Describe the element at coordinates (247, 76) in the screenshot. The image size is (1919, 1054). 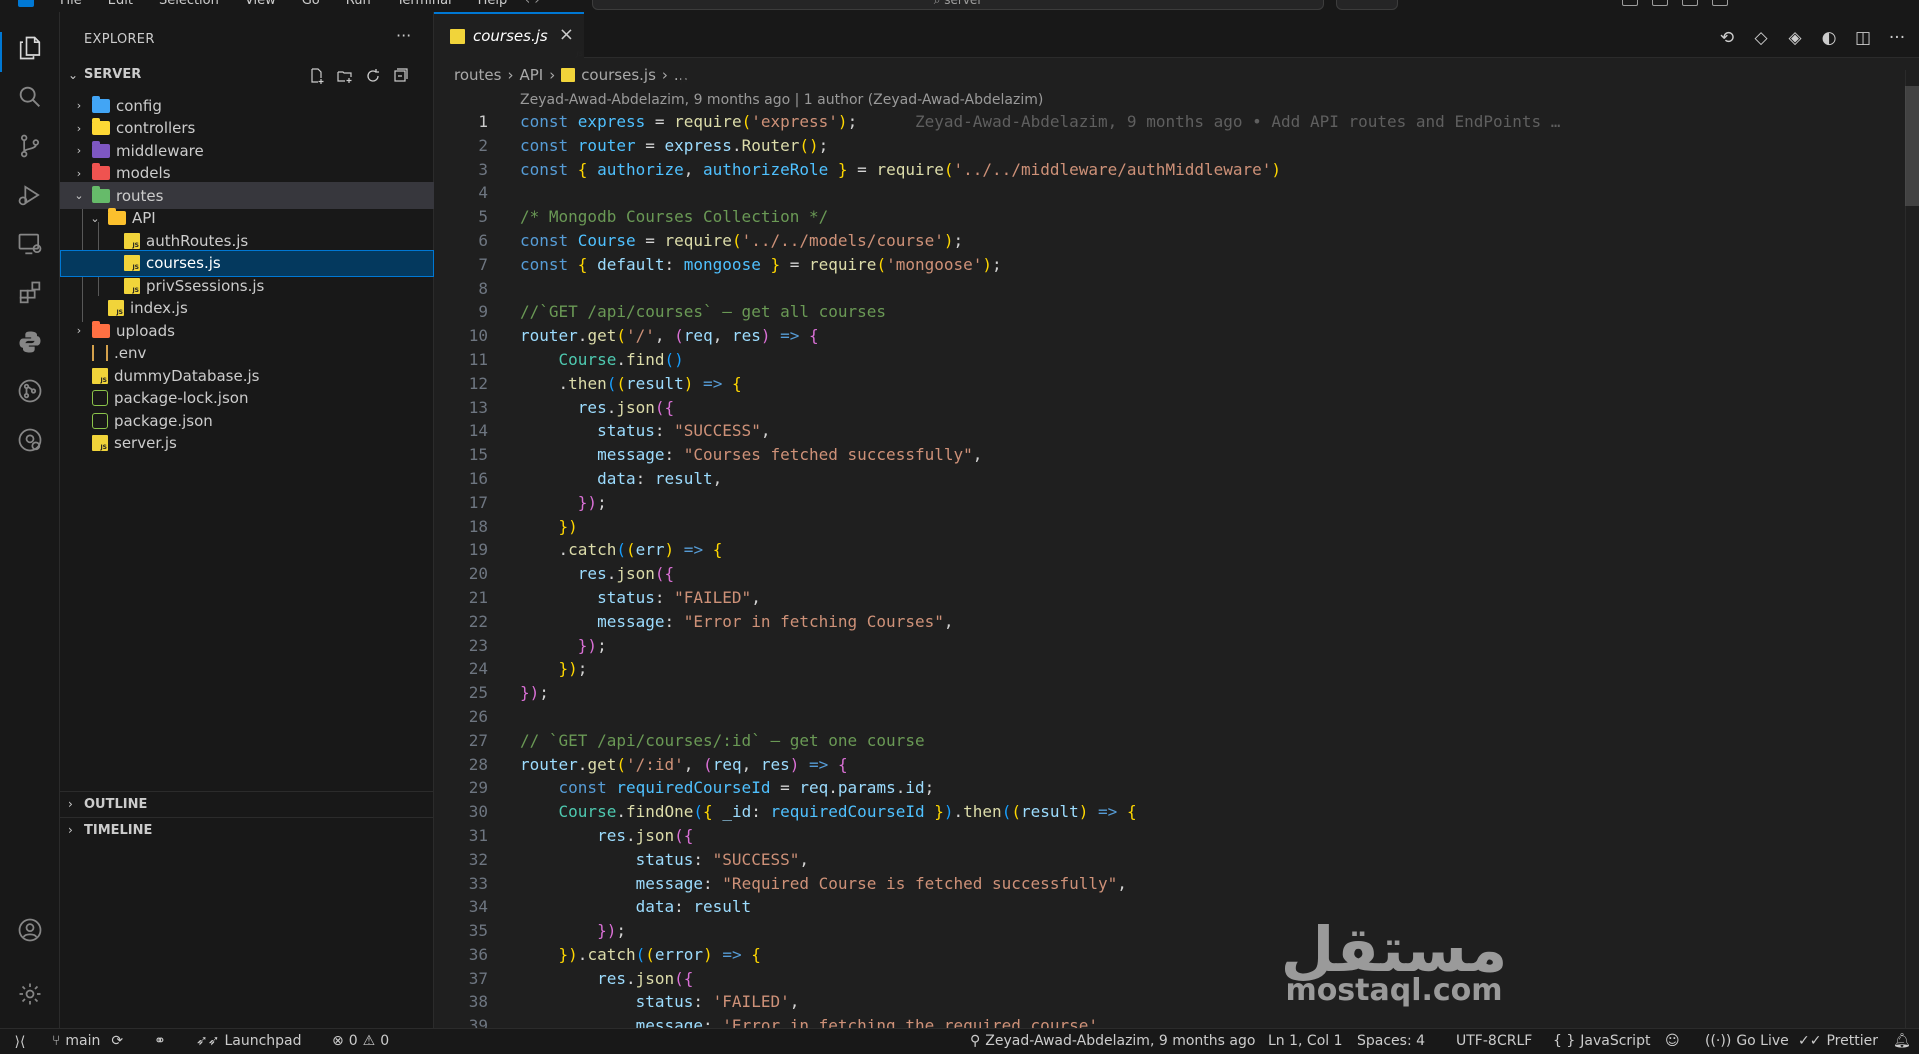
I see `workspace-section-header: ⌄ SERVER` at that location.